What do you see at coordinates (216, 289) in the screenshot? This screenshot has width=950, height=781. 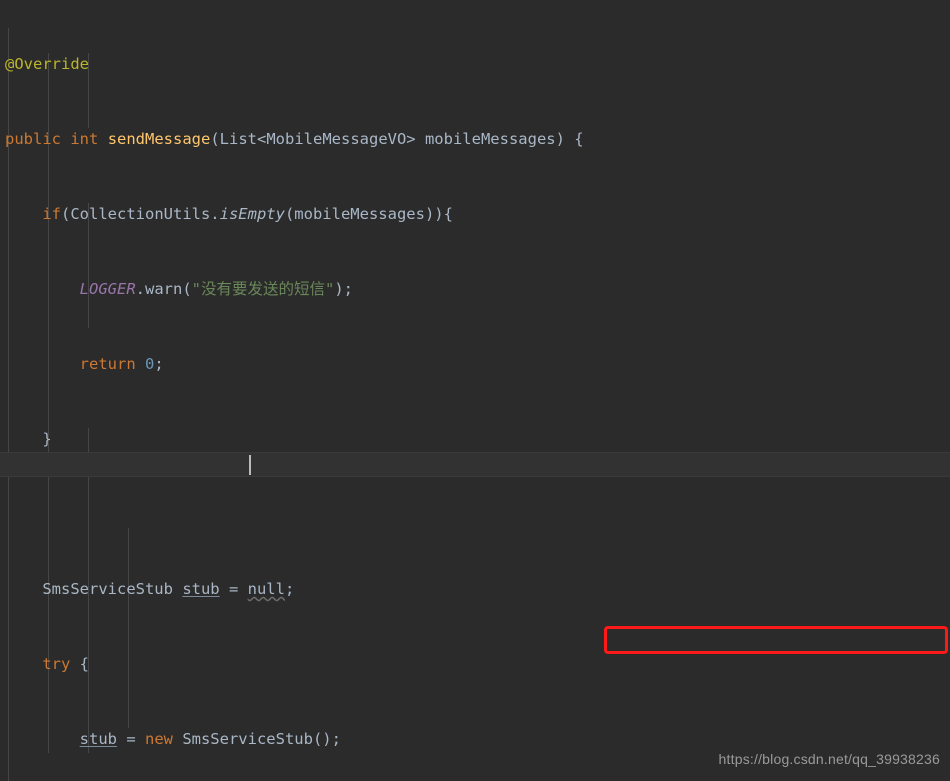 I see `code-line: LOGGER.warn("没有要发送的短信");` at bounding box center [216, 289].